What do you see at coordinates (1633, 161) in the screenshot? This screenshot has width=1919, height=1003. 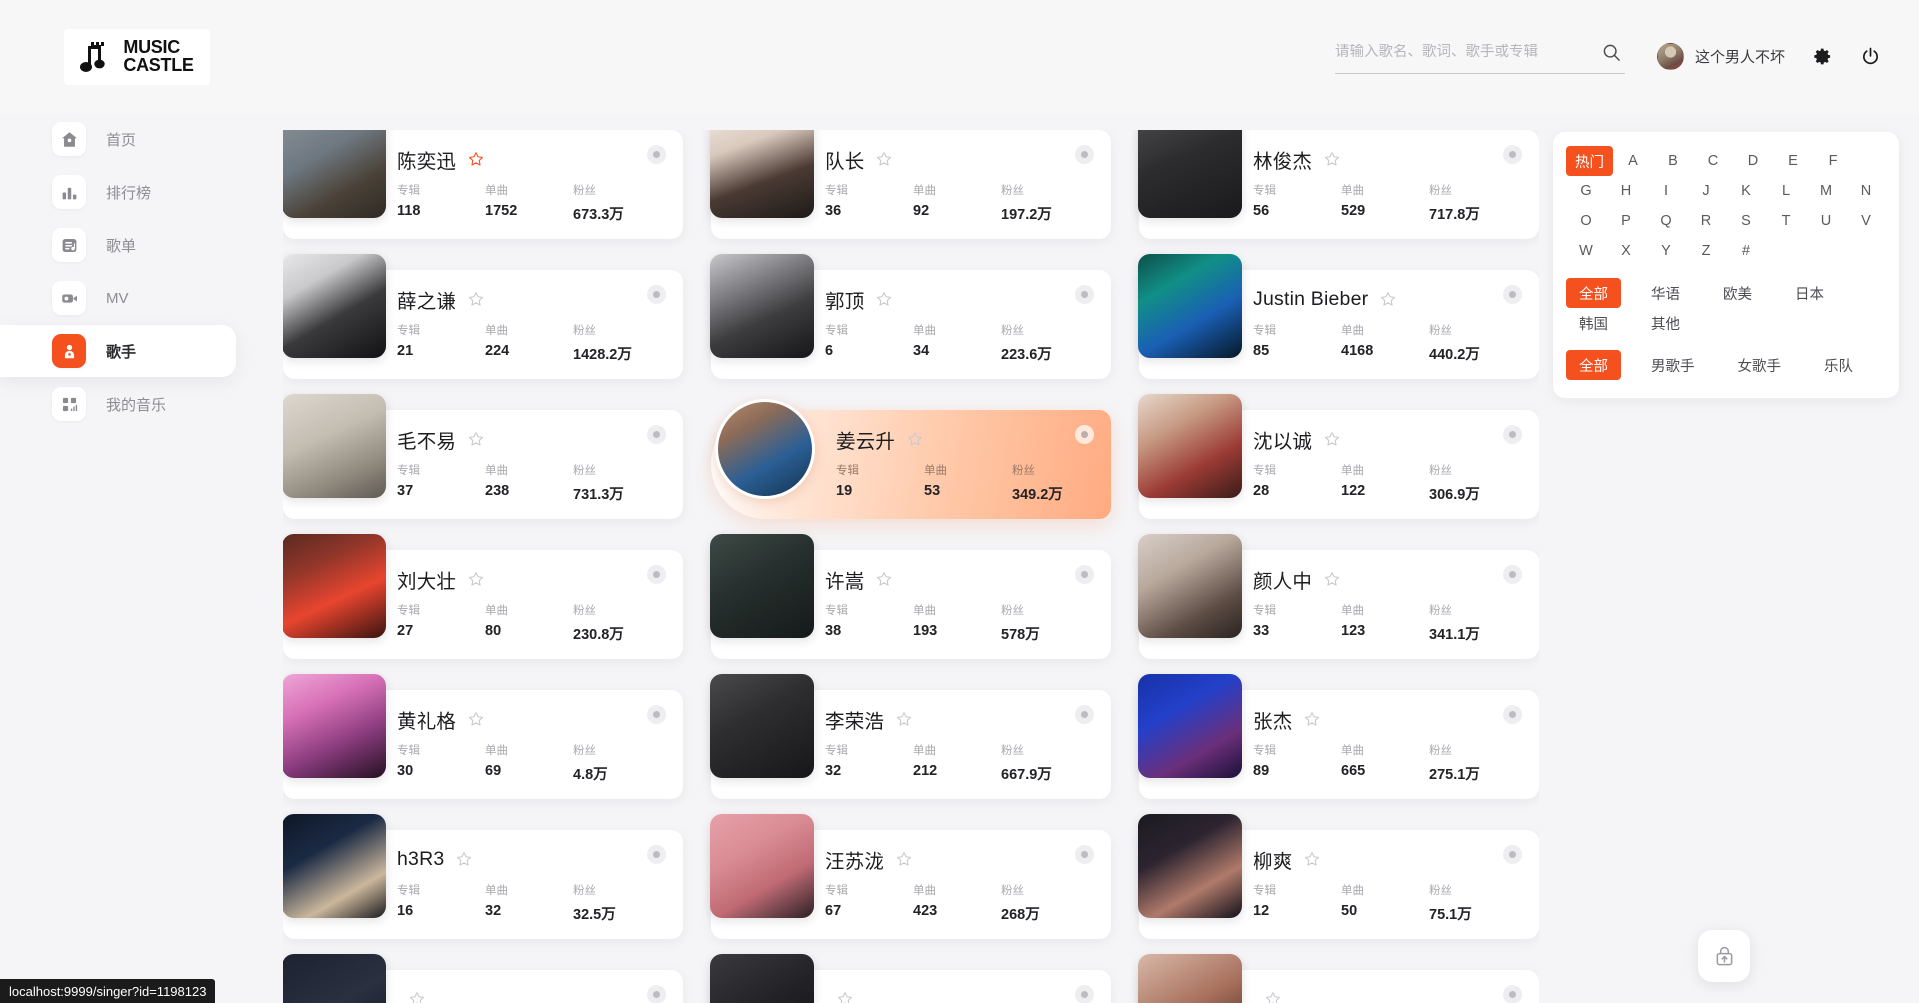 I see `filter-chip-letters-2: A` at bounding box center [1633, 161].